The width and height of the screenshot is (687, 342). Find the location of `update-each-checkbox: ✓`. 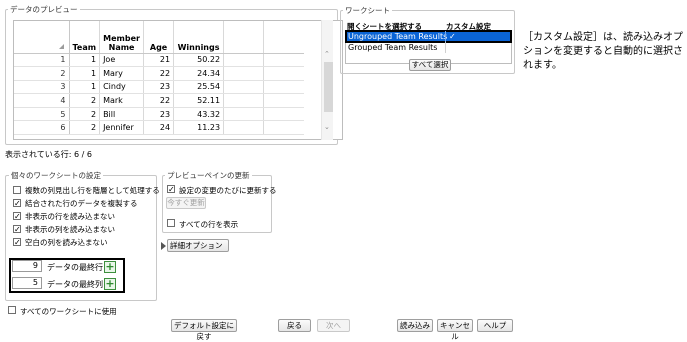

update-each-checkbox: ✓ is located at coordinates (171, 189).